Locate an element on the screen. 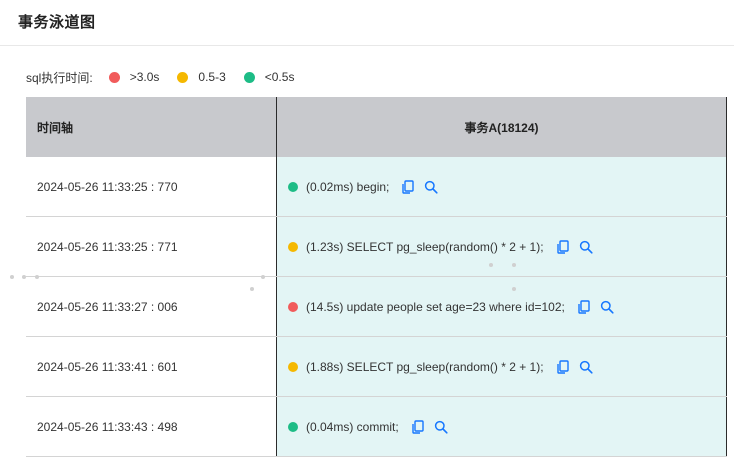 This screenshot has height=466, width=734. panel-header: 事务泳道图 is located at coordinates (367, 23).